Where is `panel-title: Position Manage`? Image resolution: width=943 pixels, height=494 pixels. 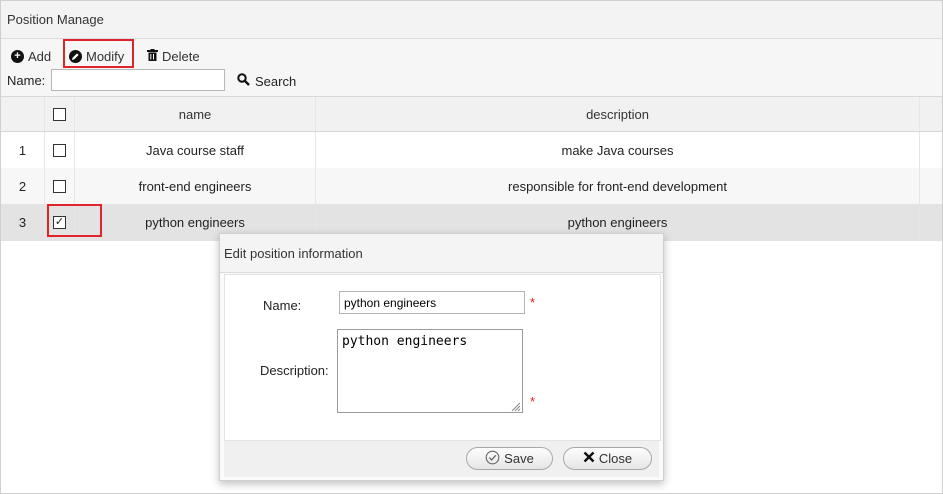 panel-title: Position Manage is located at coordinates (55, 19).